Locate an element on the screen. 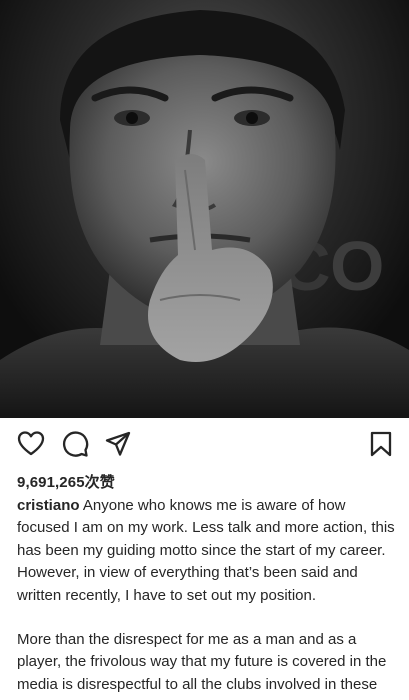 The image size is (409, 700). background-lettering: O is located at coordinates (357, 266).